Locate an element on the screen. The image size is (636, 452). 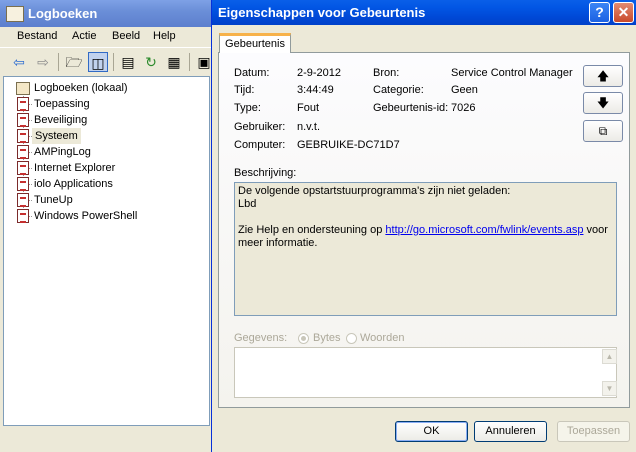
dialog-title: Eigenschappen voor Gebeurtenis is located at coordinates (322, 12).